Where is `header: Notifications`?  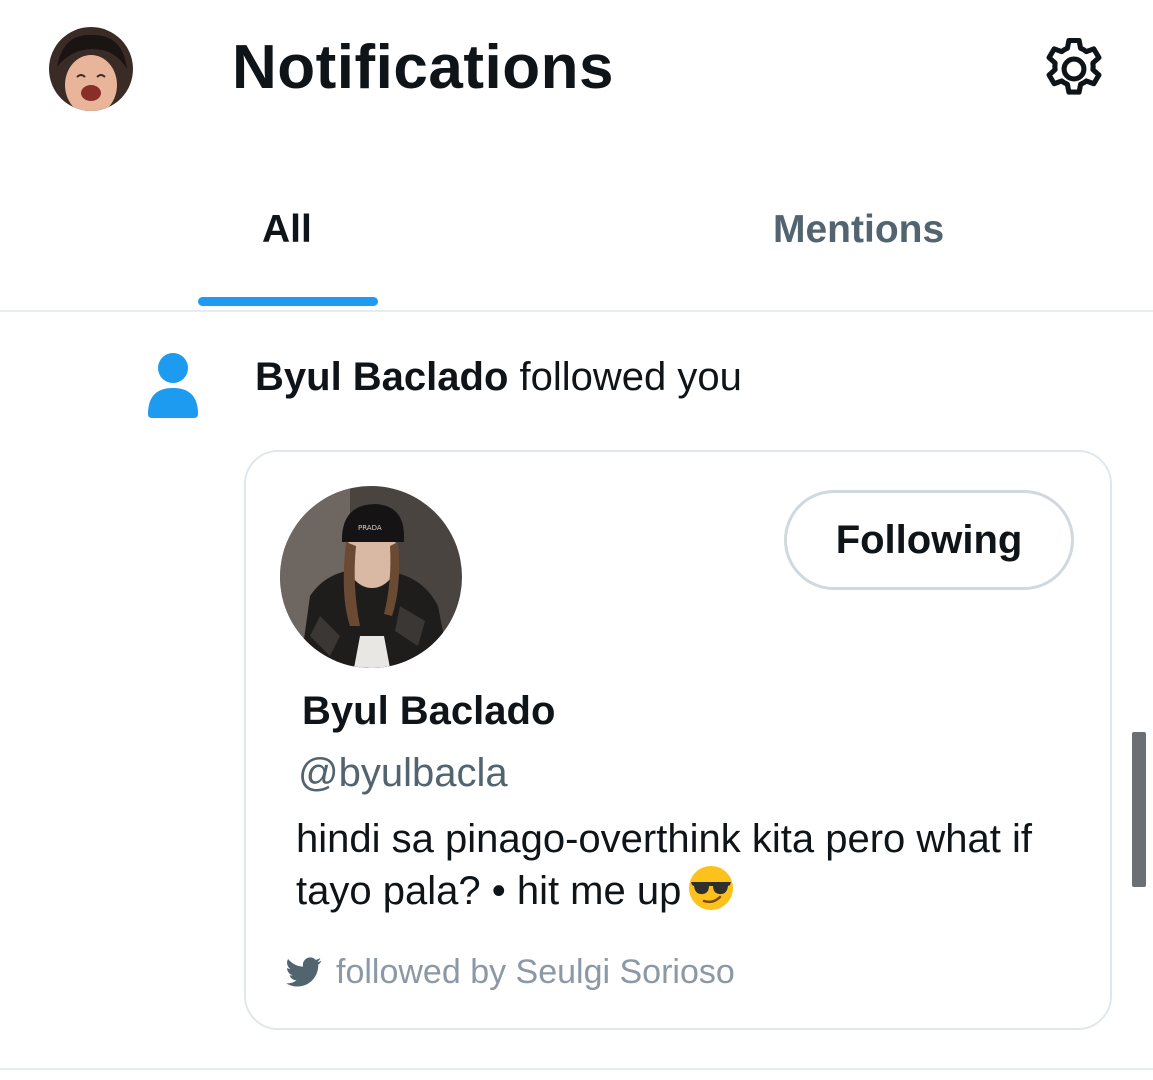
header: Notifications is located at coordinates (576, 70).